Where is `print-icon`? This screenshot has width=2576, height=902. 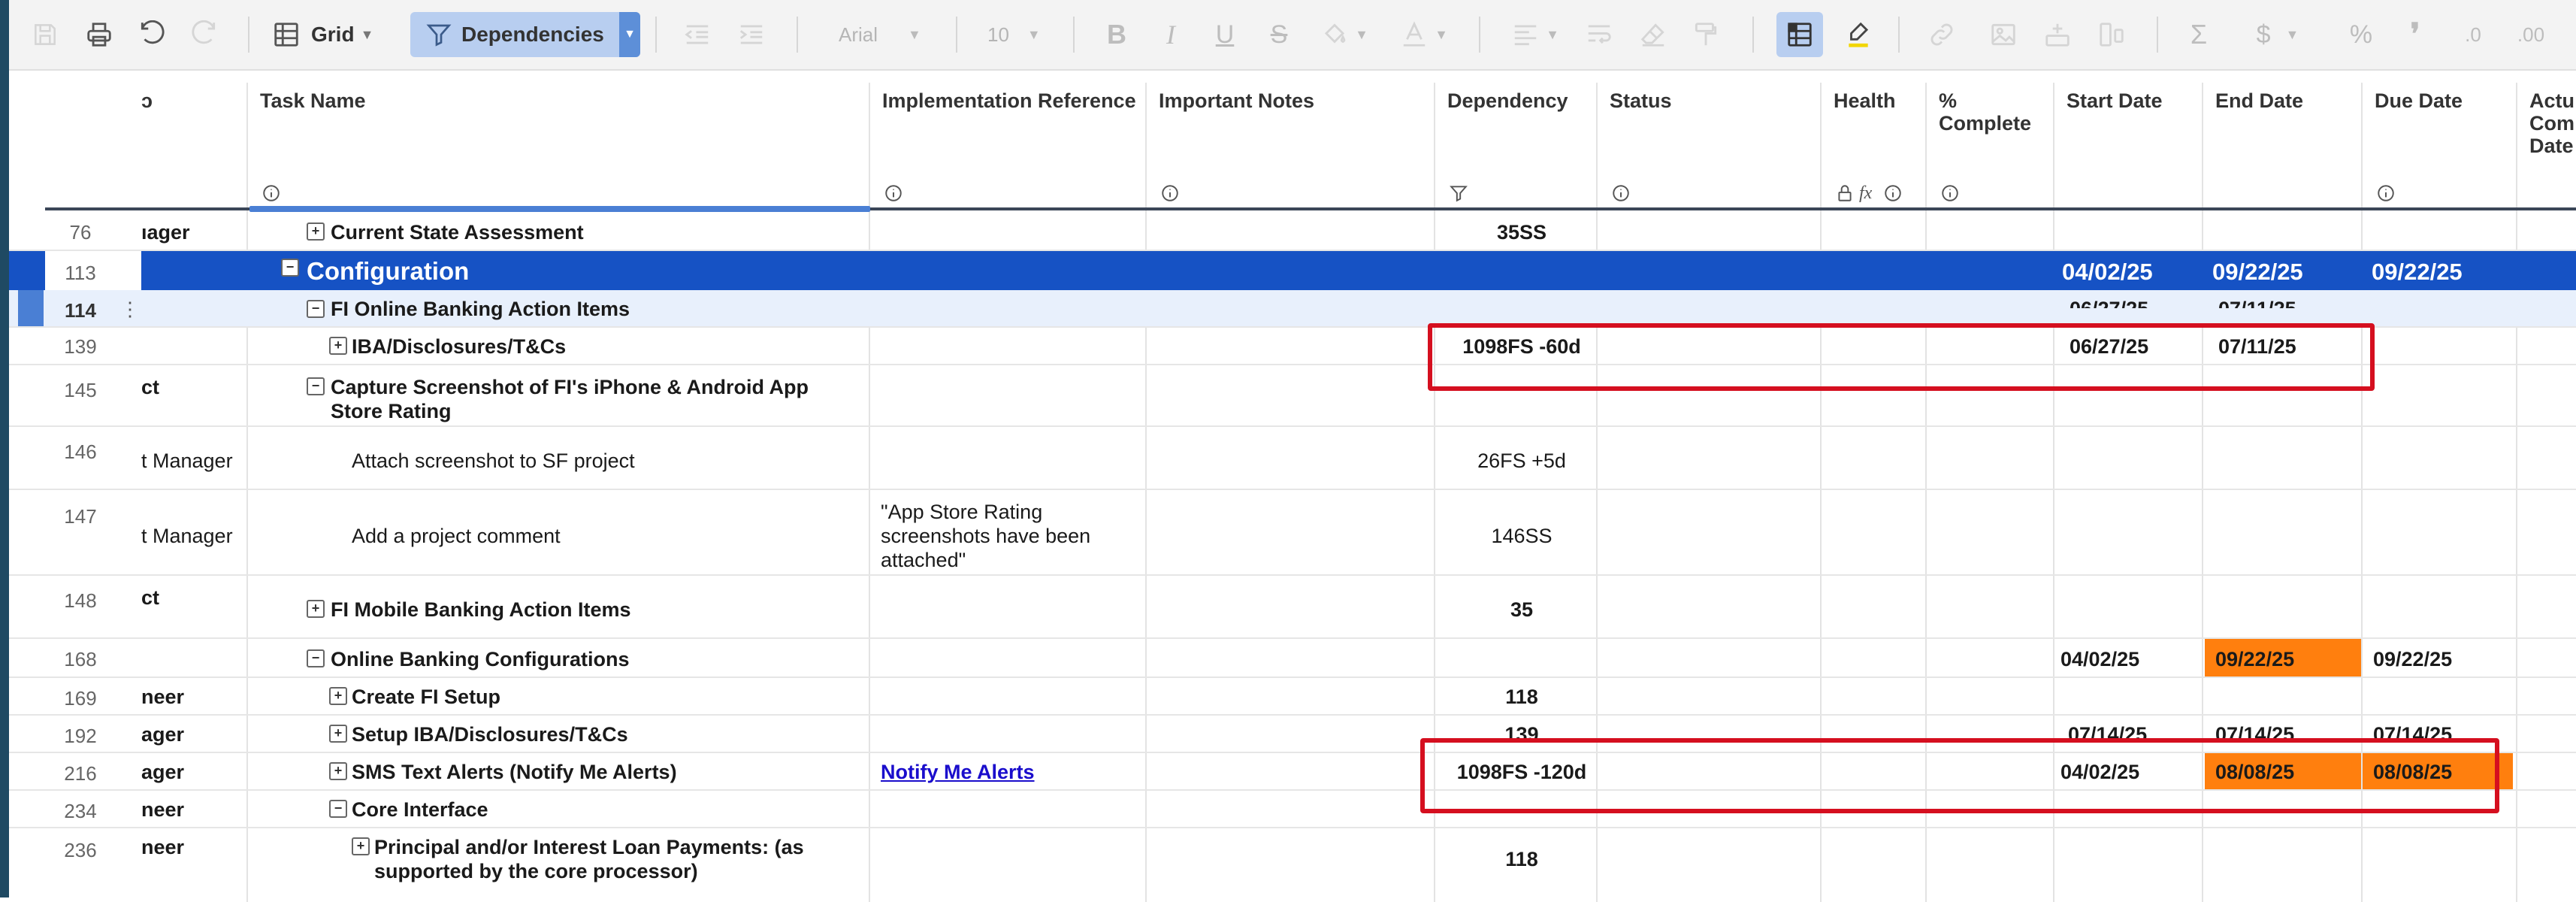 print-icon is located at coordinates (99, 34).